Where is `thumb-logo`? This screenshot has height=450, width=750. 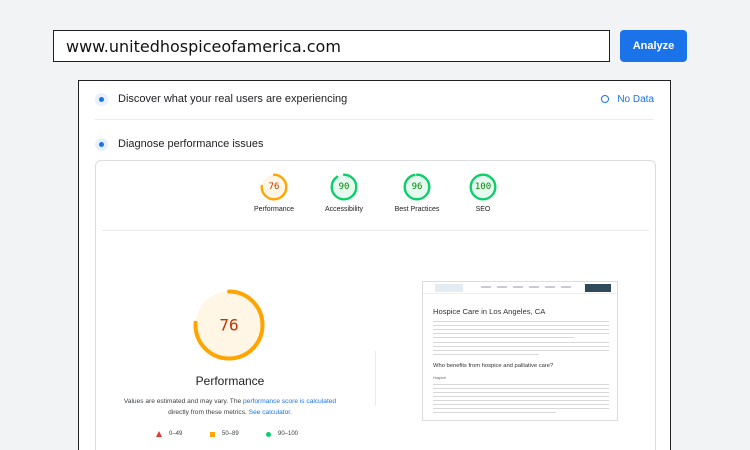 thumb-logo is located at coordinates (449, 288).